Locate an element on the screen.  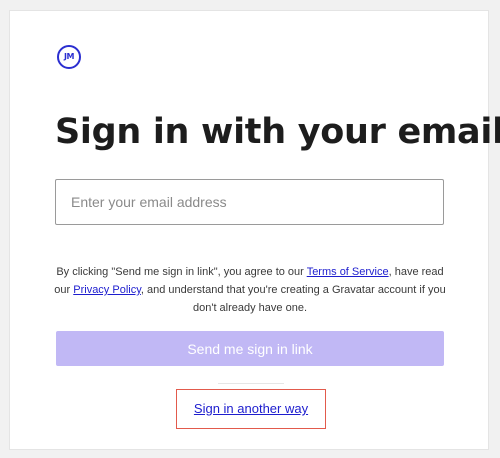
send-sign-in-link-button: Send me sign in link is located at coordinates (250, 348).